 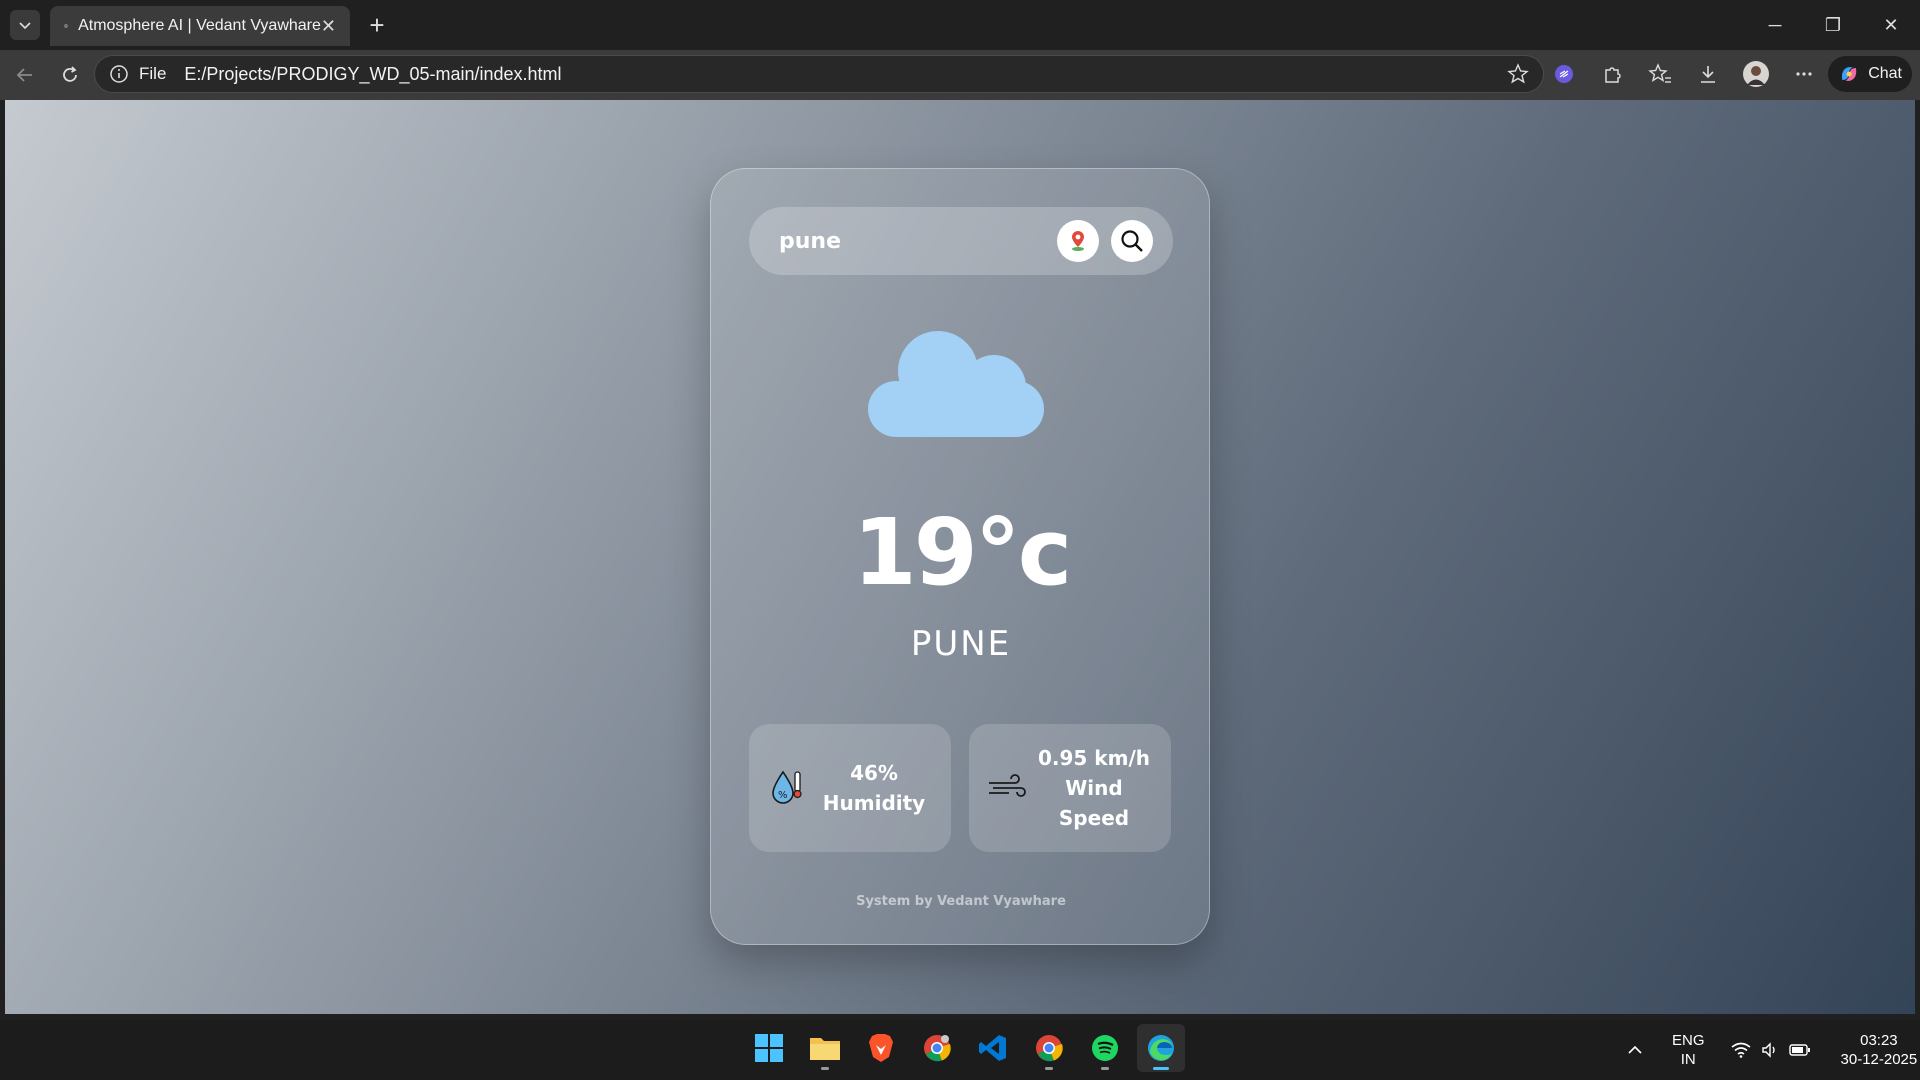 I want to click on copilot-icon, so click(x=1849, y=74).